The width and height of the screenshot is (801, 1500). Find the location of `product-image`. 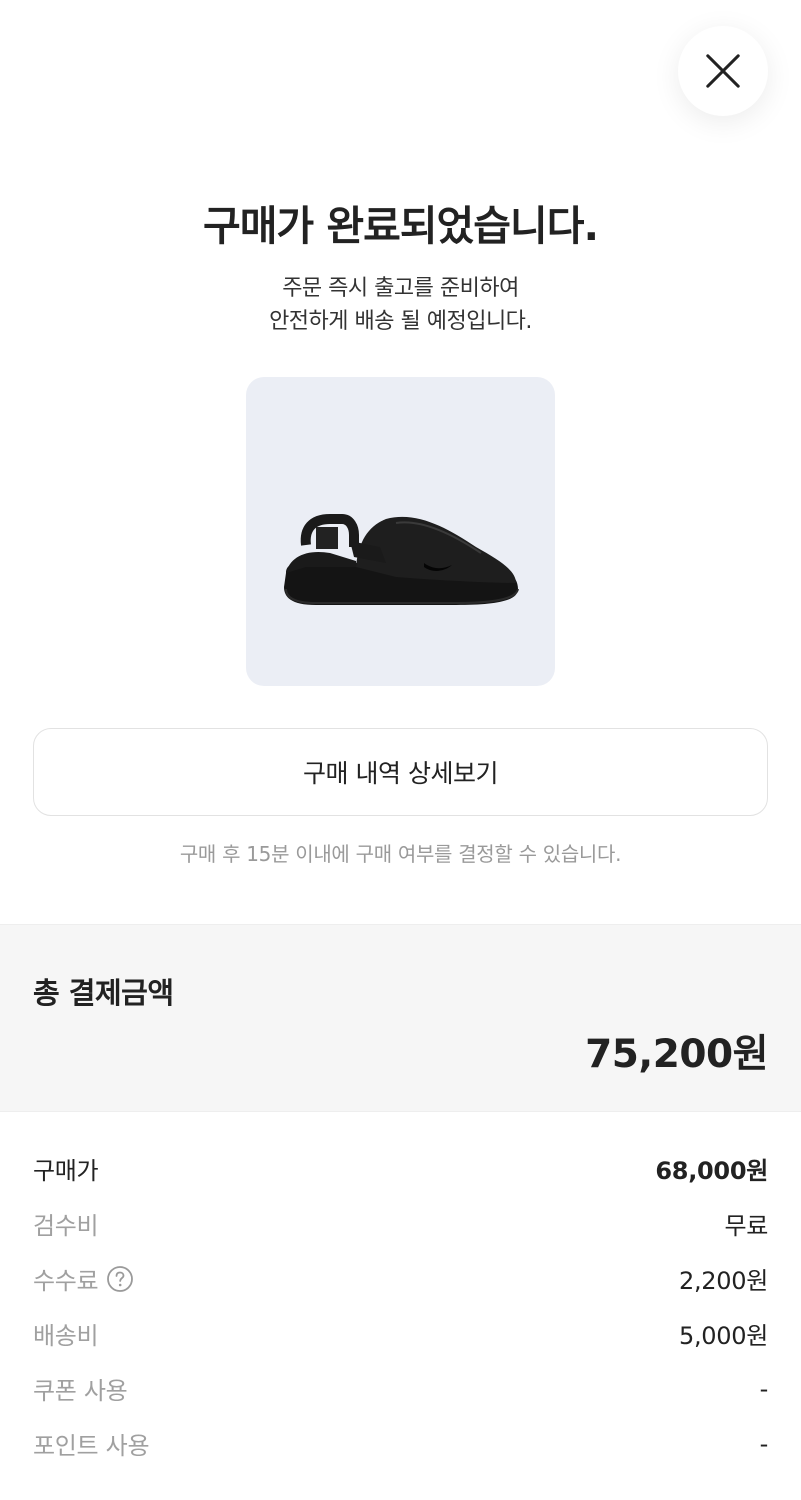

product-image is located at coordinates (400, 531).